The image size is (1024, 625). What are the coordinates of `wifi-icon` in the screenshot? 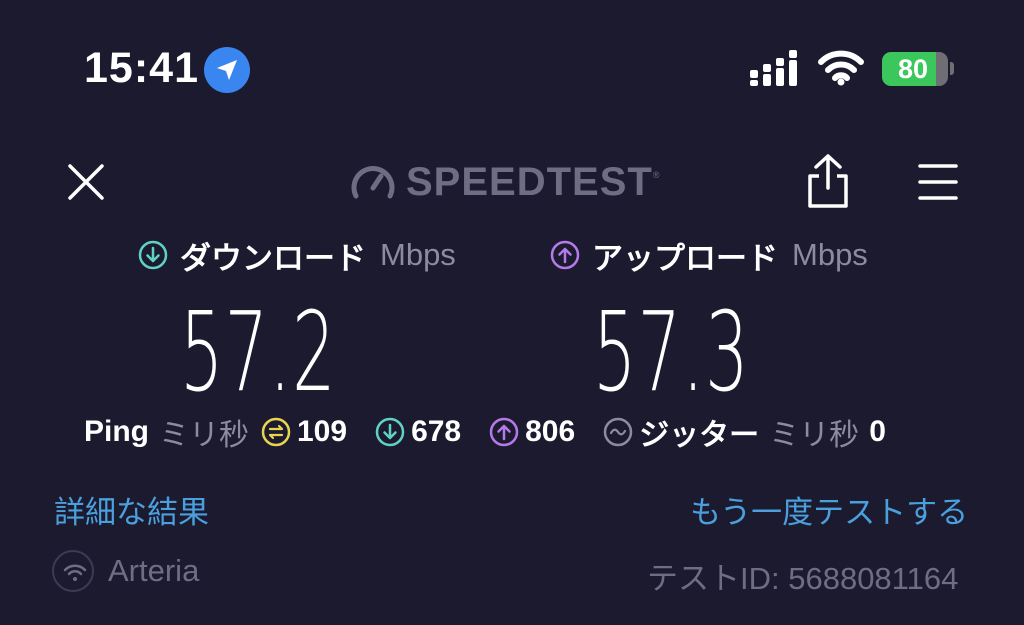 It's located at (841, 68).